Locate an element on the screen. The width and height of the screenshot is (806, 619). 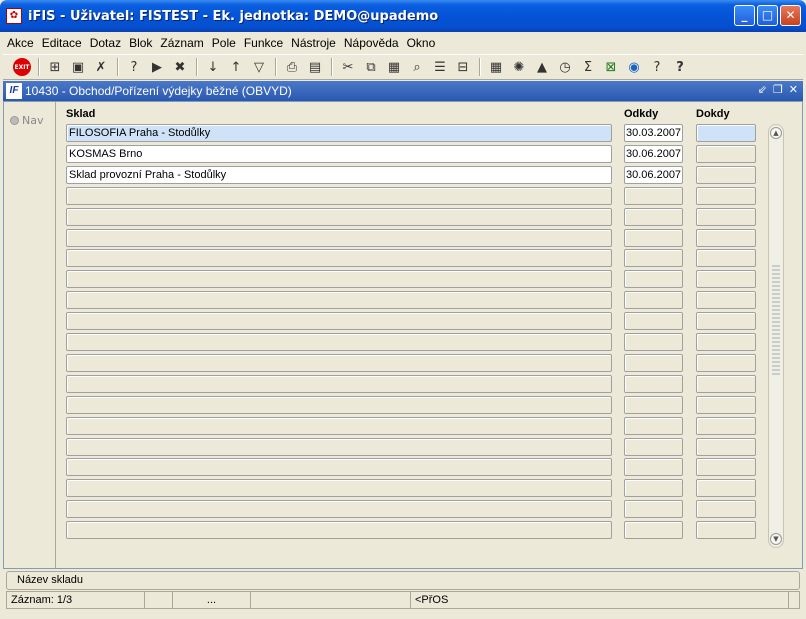
filter-icon: ▽ is located at coordinates (259, 67).